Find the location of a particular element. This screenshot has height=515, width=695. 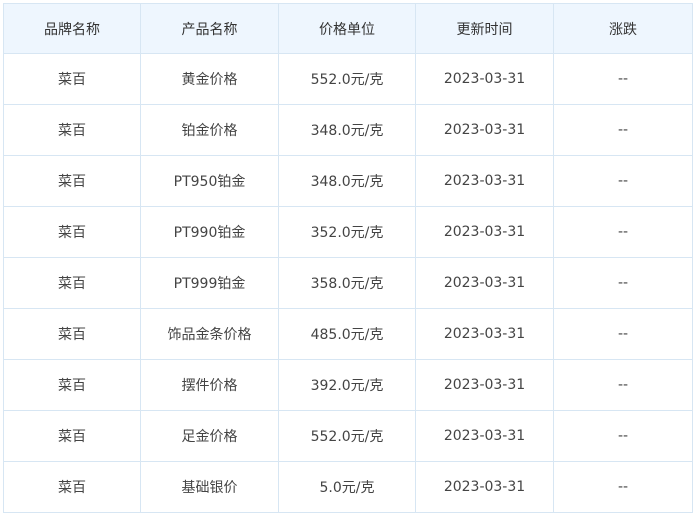

header-product: 产品名称 is located at coordinates (209, 28).